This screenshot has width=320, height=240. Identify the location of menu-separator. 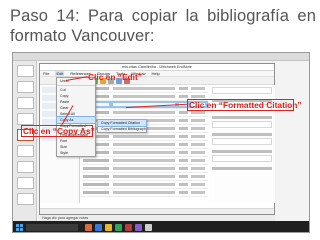
(76, 85).